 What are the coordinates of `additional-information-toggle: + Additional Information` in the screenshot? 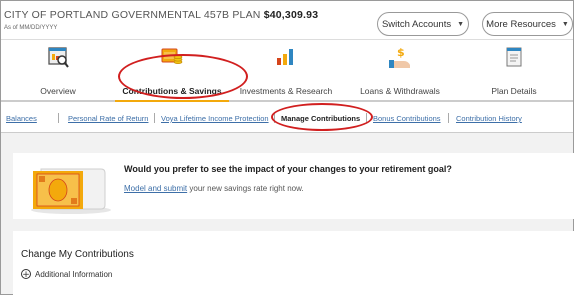 It's located at (67, 274).